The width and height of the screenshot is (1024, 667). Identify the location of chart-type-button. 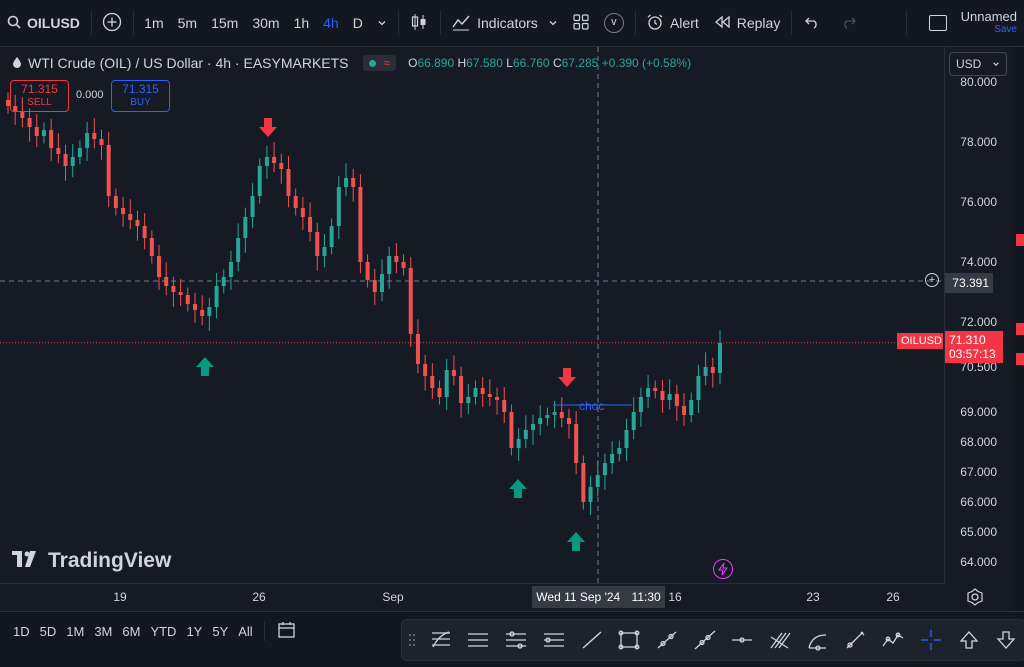
(419, 23).